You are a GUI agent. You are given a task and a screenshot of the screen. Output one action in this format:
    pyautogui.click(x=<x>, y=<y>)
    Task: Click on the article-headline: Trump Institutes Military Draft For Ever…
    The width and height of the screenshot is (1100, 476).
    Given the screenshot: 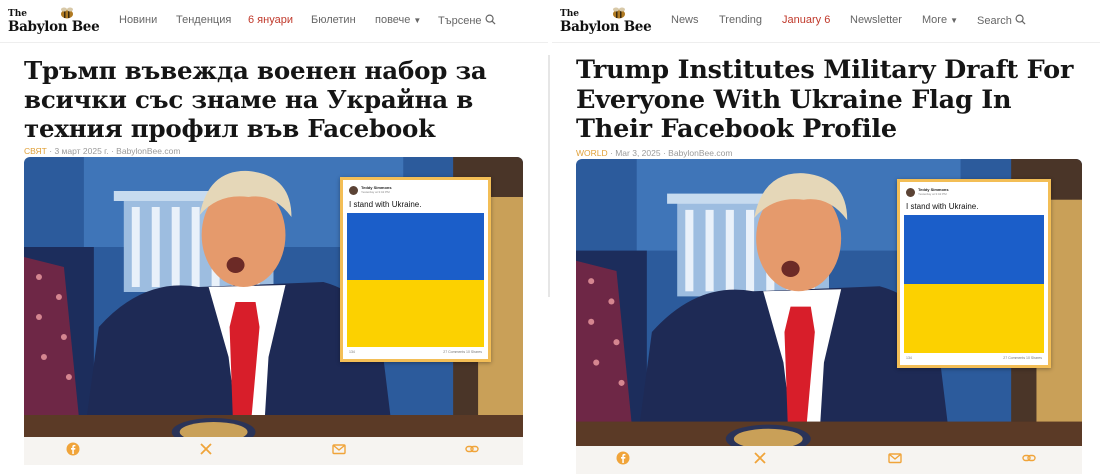 What is the action you would take?
    pyautogui.click(x=825, y=99)
    